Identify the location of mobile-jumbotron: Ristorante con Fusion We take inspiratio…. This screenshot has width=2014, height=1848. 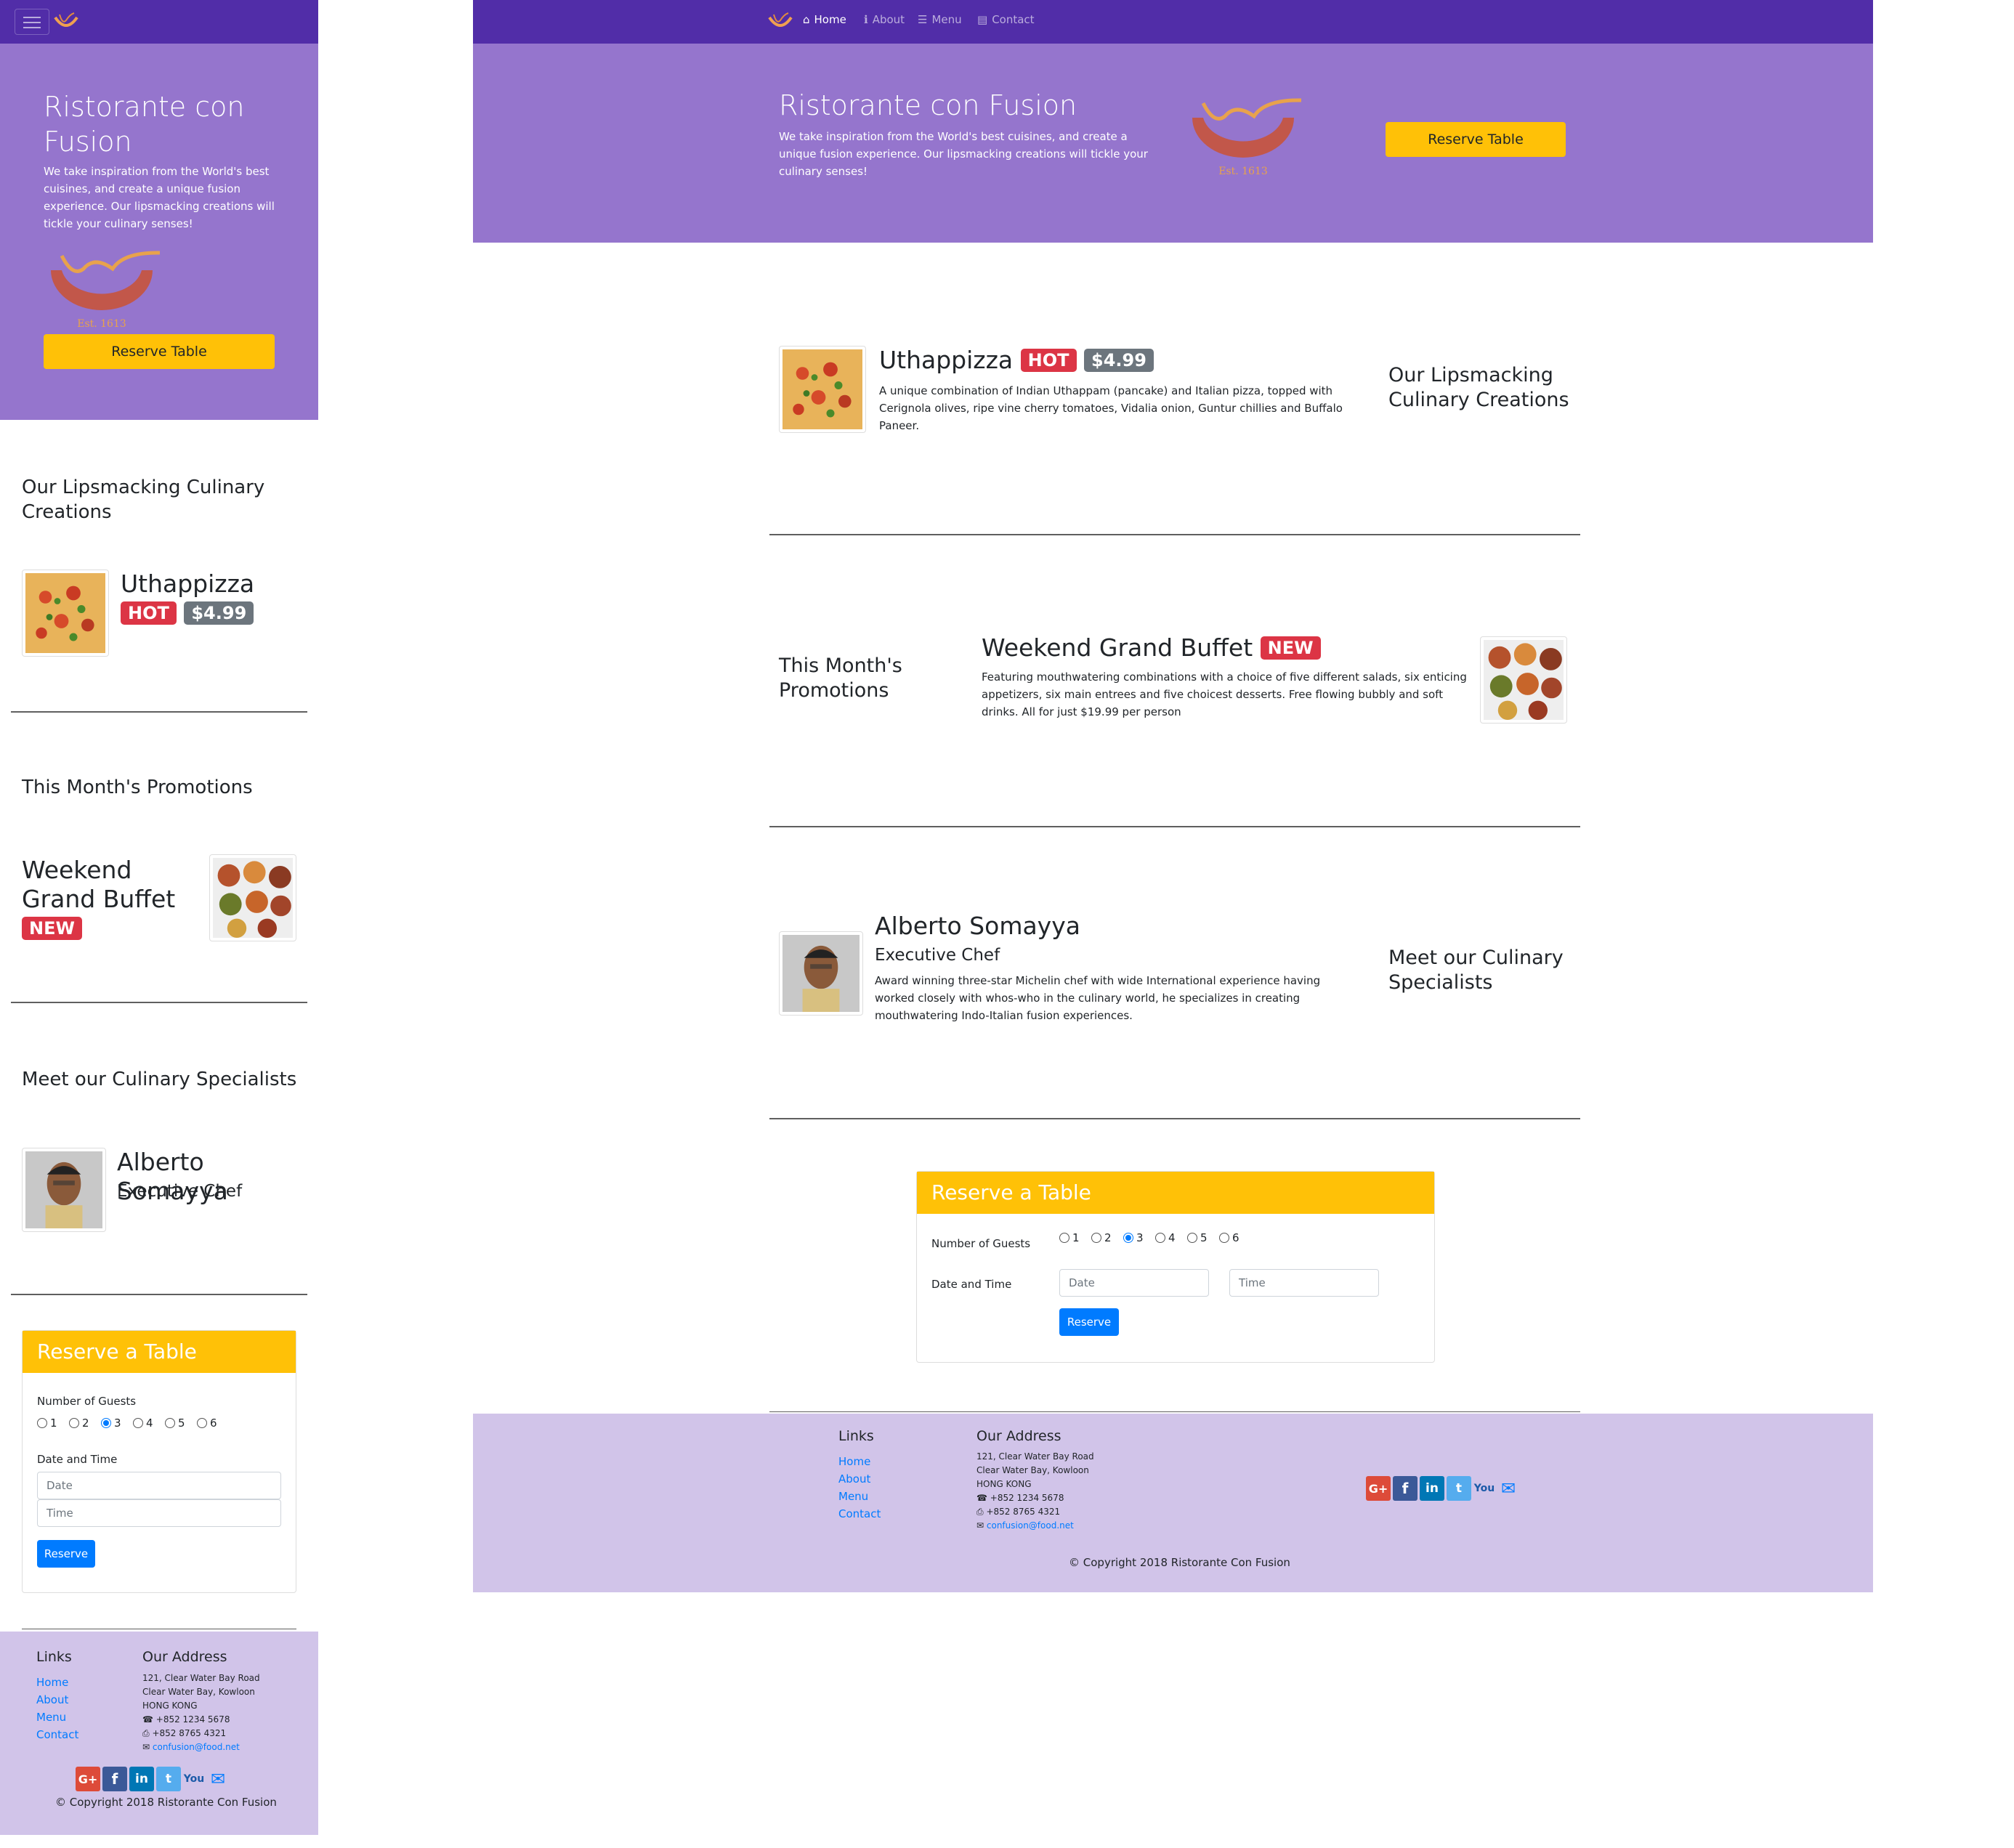
(159, 232).